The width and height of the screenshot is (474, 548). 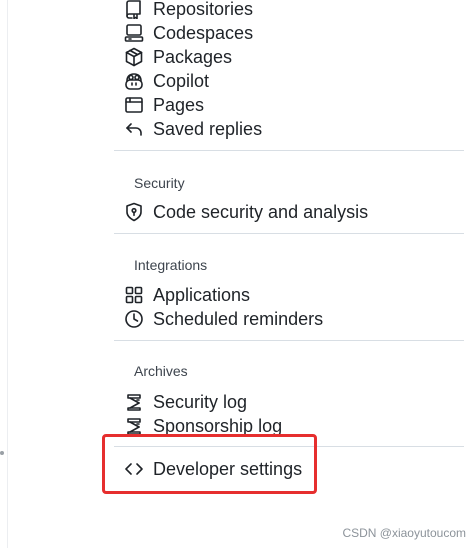 What do you see at coordinates (7, 274) in the screenshot?
I see `left-edge-divider` at bounding box center [7, 274].